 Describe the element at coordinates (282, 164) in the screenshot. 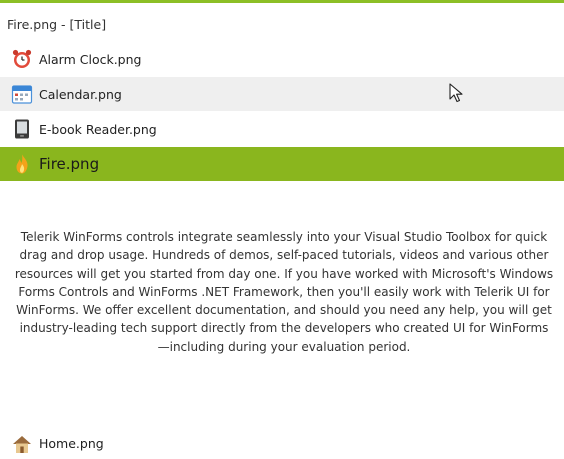

I see `list-item-fire-selected: Fire.png` at that location.